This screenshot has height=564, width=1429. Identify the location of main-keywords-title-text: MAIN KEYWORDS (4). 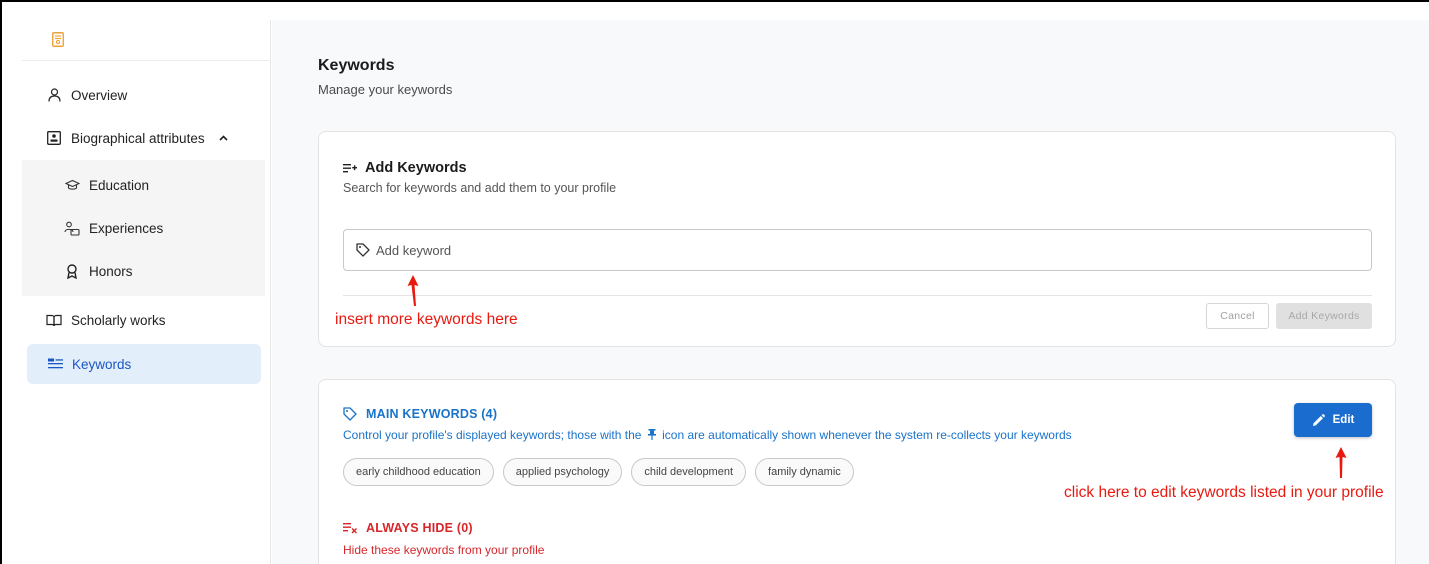
(432, 414).